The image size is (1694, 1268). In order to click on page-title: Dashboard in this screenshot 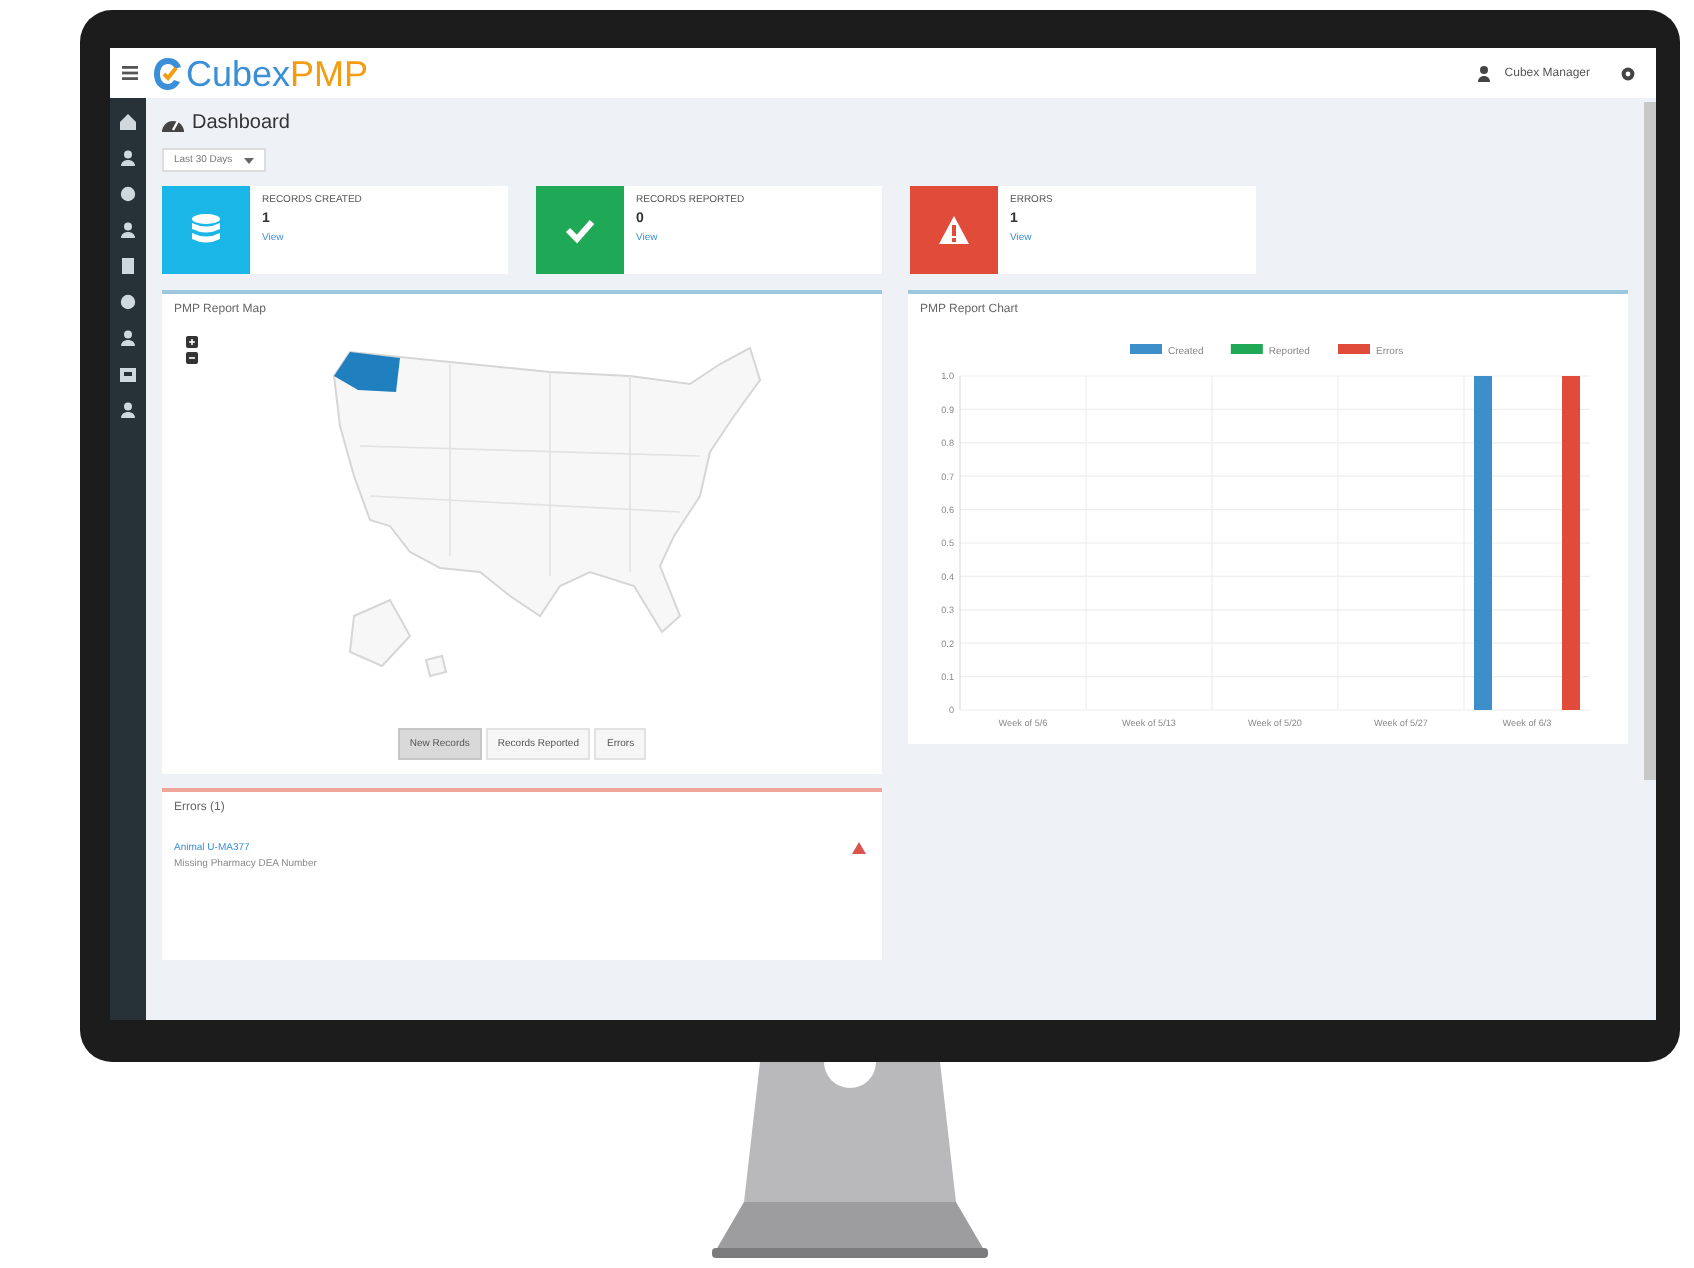, I will do `click(241, 122)`.